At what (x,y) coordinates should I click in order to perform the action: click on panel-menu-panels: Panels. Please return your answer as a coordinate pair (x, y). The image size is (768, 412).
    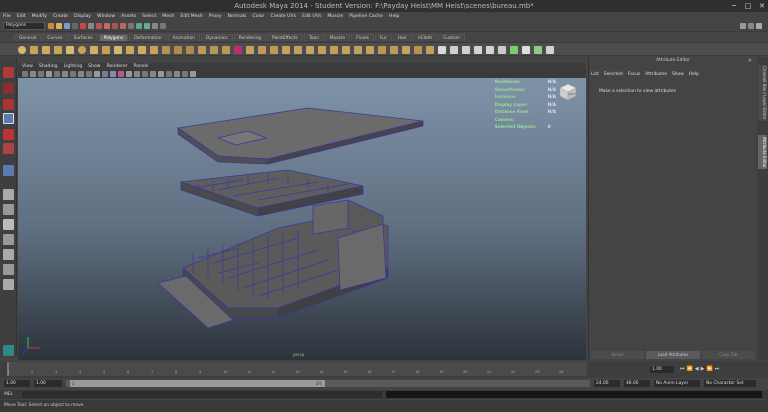
    Looking at the image, I should click on (141, 66).